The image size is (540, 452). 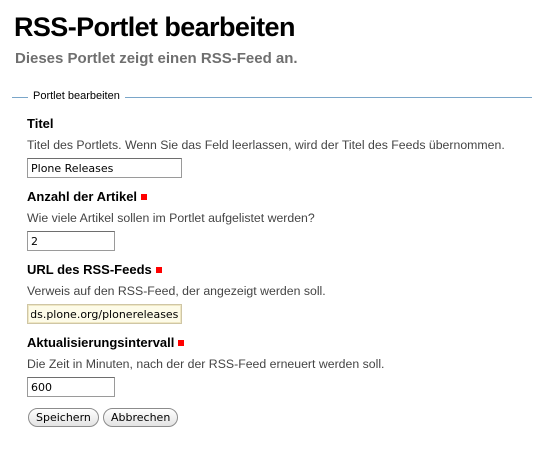 I want to click on timeout-label-text: Aktualisierungsintervall, so click(x=101, y=342).